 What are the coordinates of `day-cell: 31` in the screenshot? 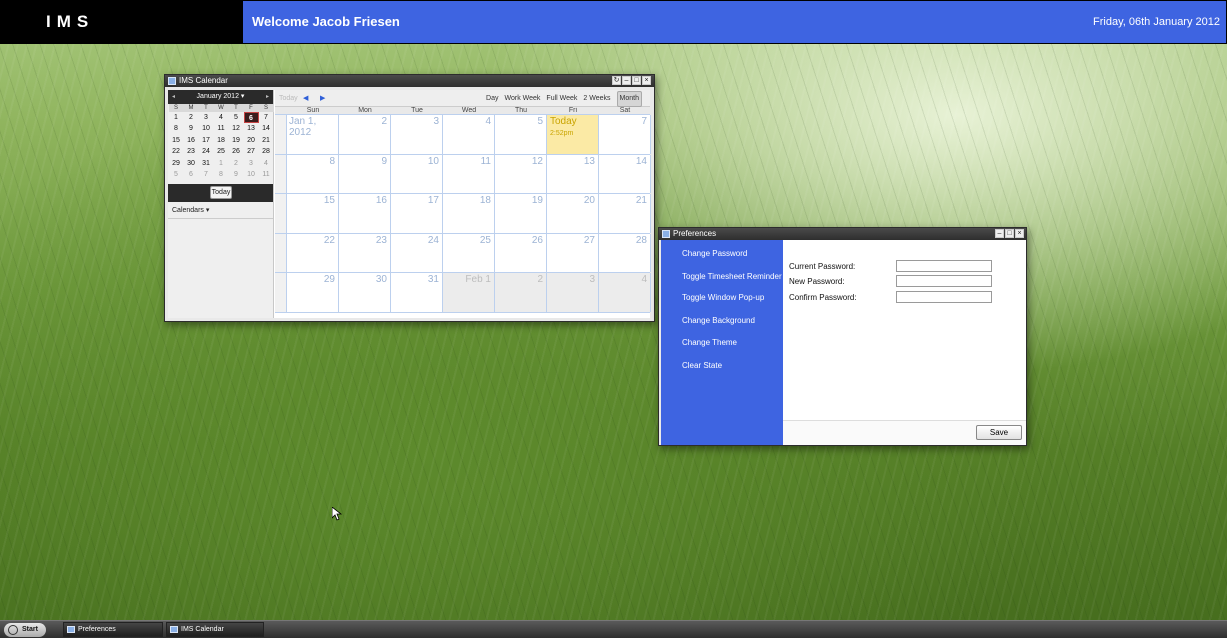 It's located at (417, 292).